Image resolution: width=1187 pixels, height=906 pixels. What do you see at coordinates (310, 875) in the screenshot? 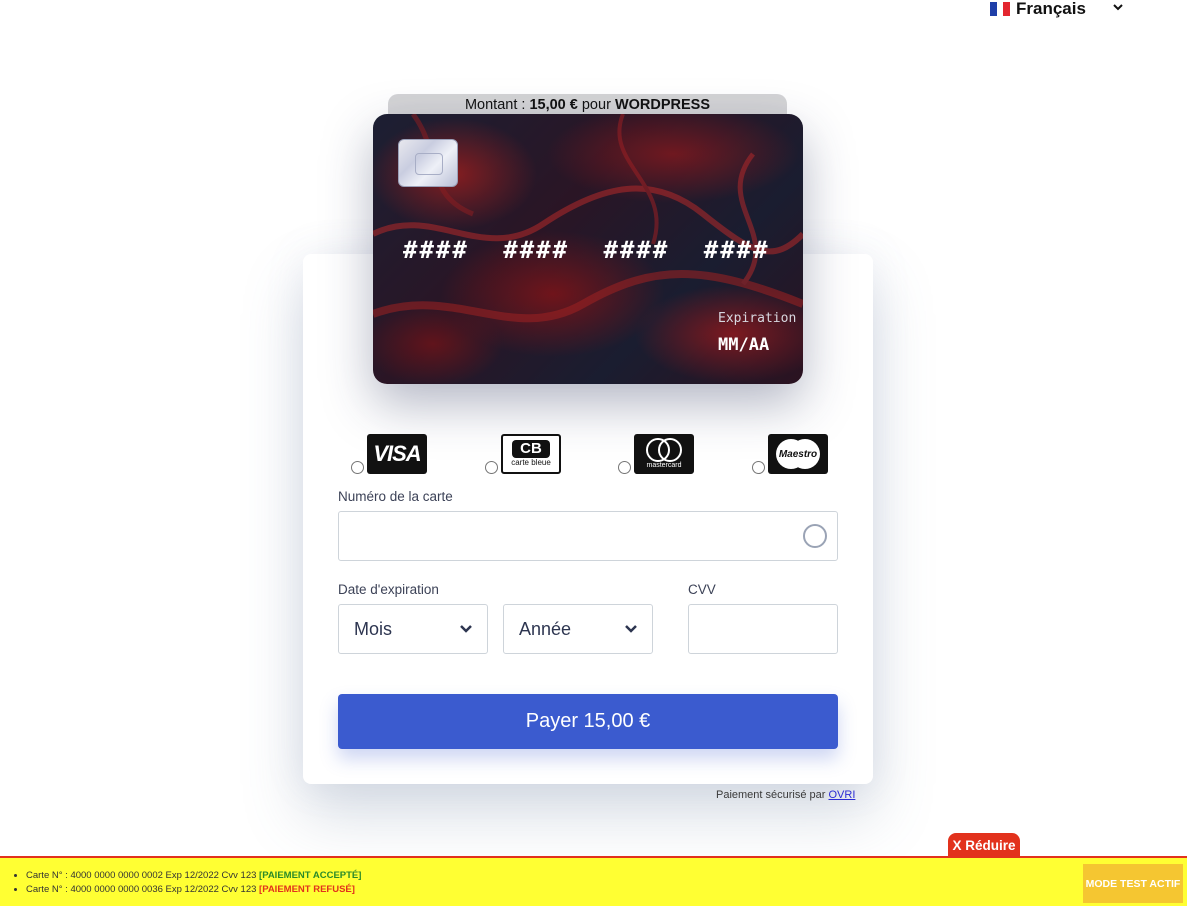
I see `status-accepted: [PAIEMENT ACCEPTÉ]` at bounding box center [310, 875].